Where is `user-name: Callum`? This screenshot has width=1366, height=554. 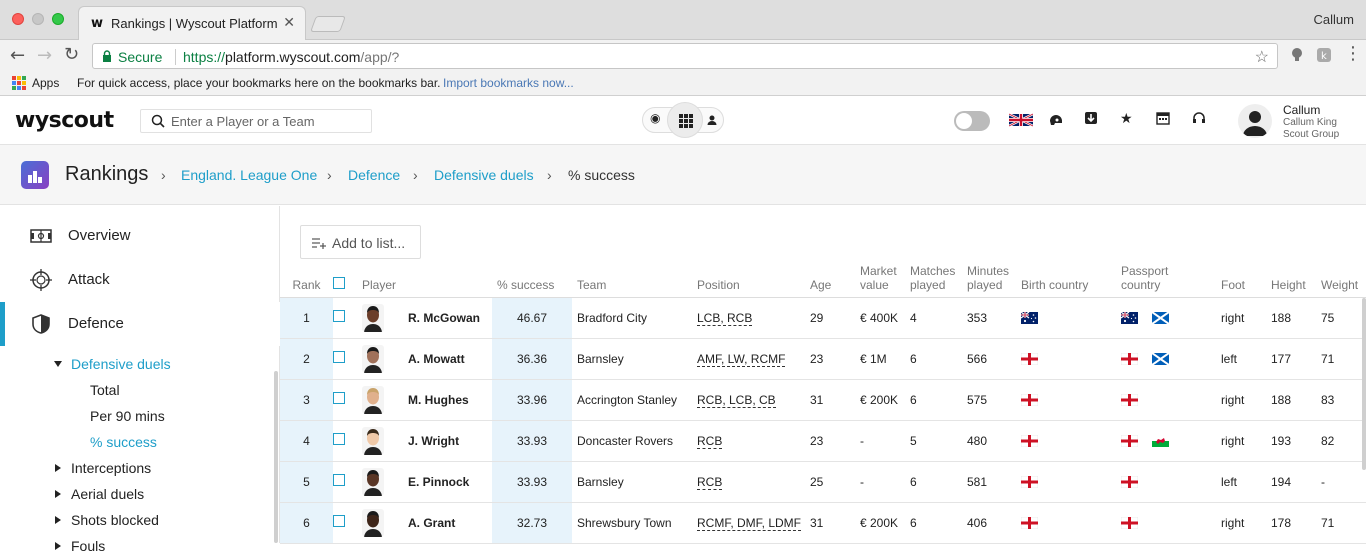 user-name: Callum is located at coordinates (1301, 110).